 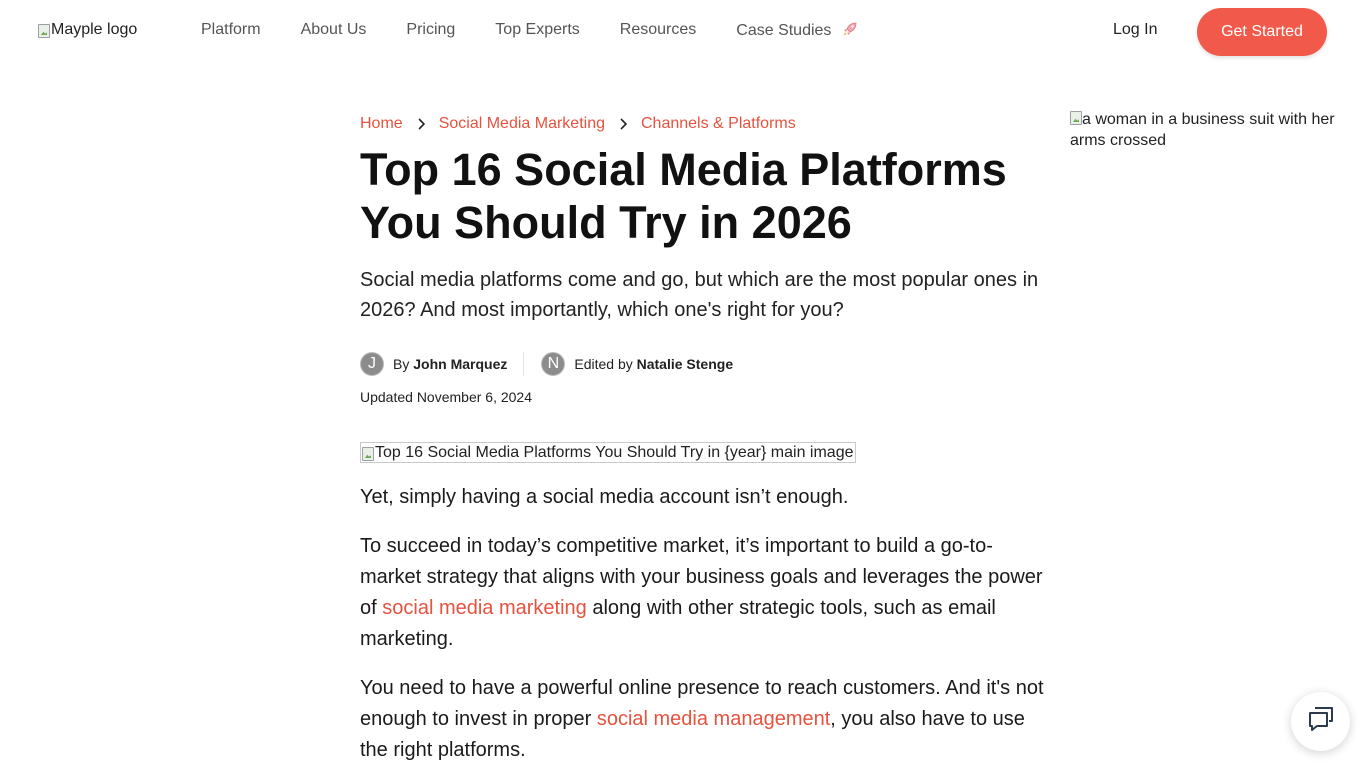 I want to click on rocket-icon, so click(x=847, y=30).